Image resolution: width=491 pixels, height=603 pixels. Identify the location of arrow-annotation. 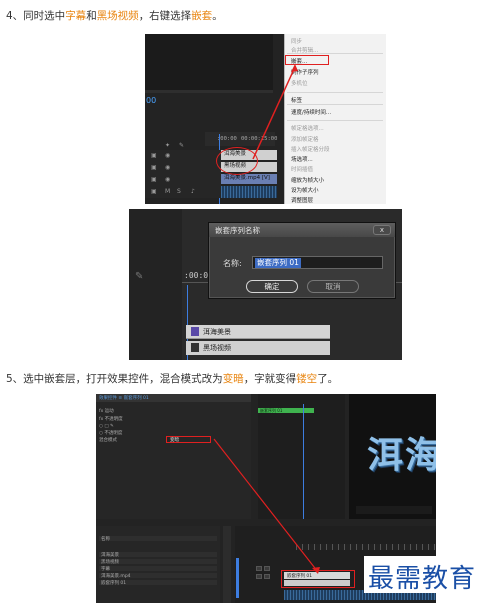
(275, 112).